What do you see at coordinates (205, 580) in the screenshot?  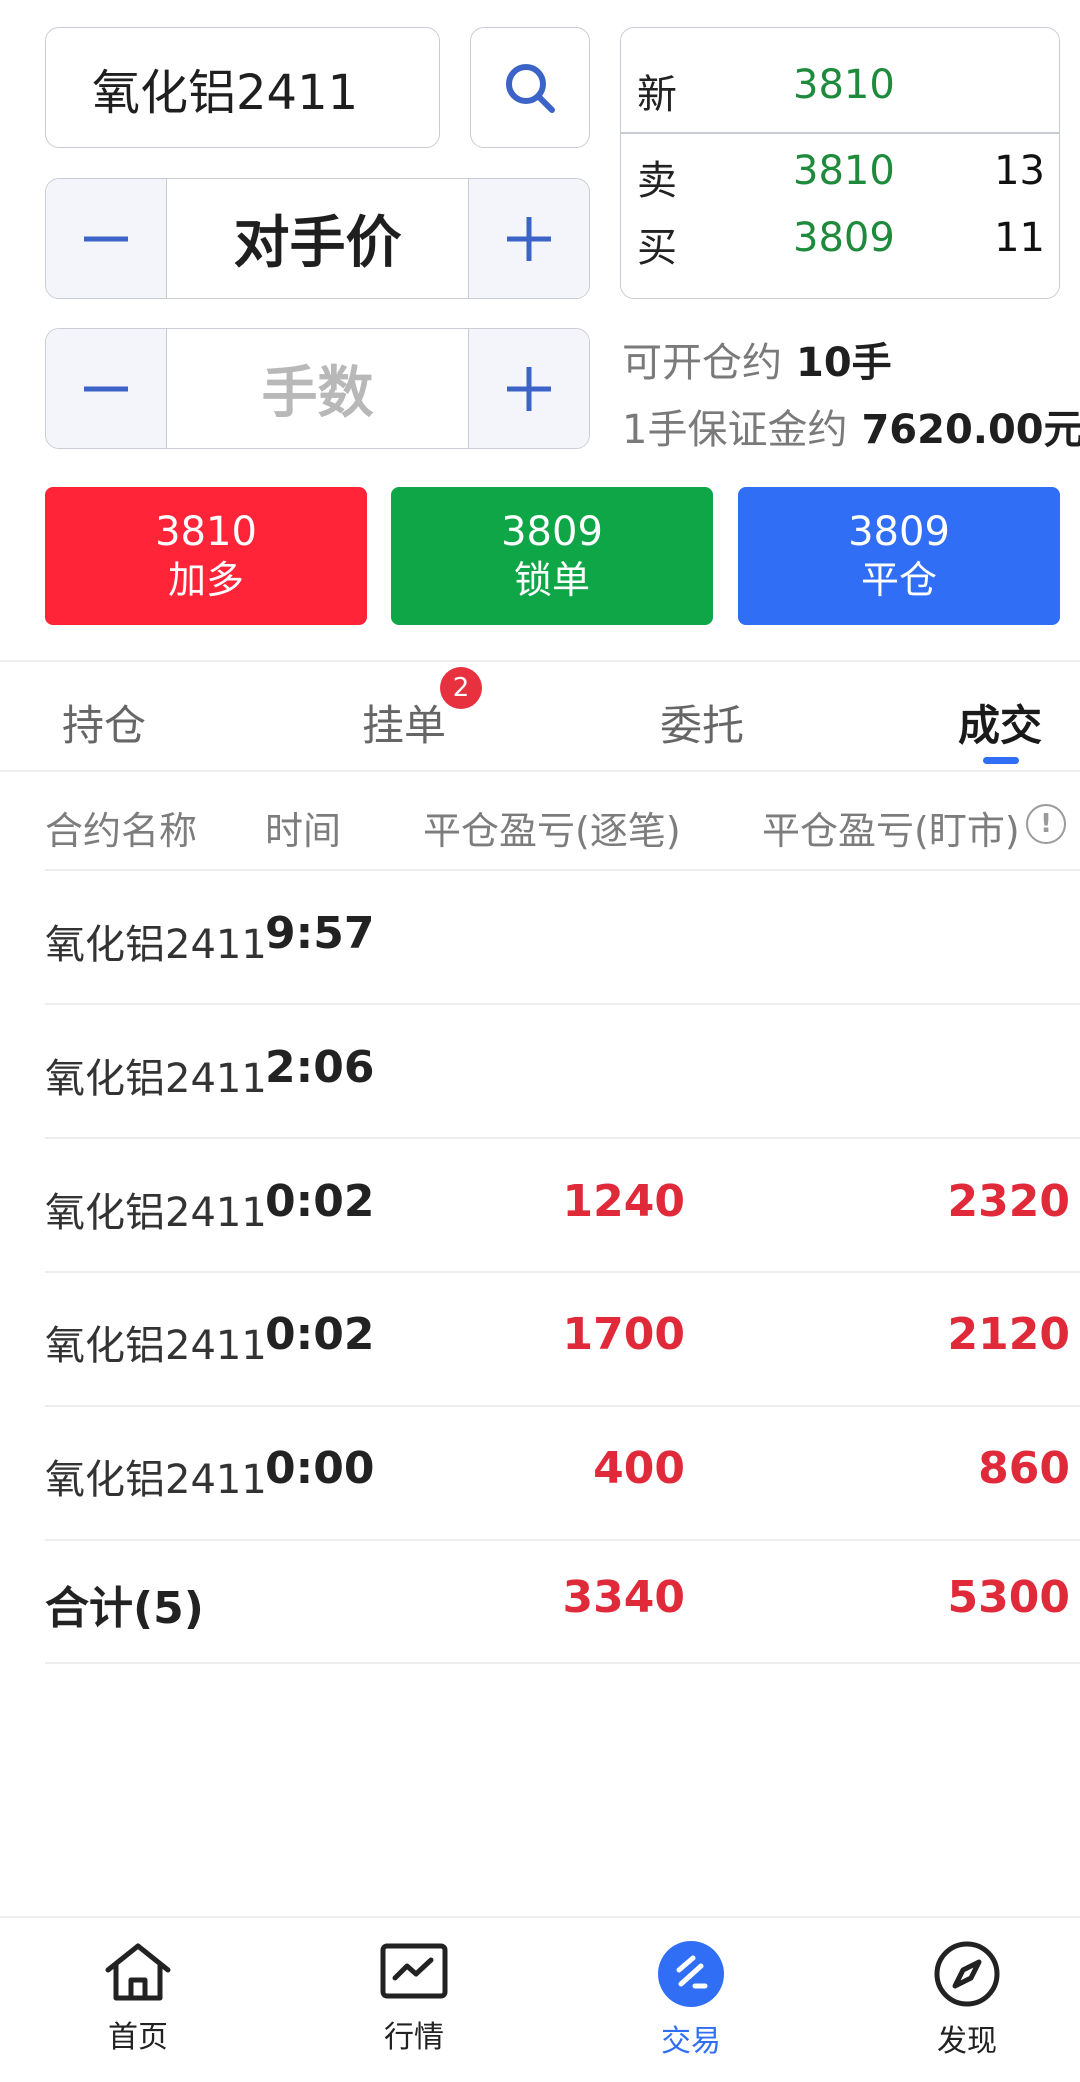 I see `add-long-label: 加多` at bounding box center [205, 580].